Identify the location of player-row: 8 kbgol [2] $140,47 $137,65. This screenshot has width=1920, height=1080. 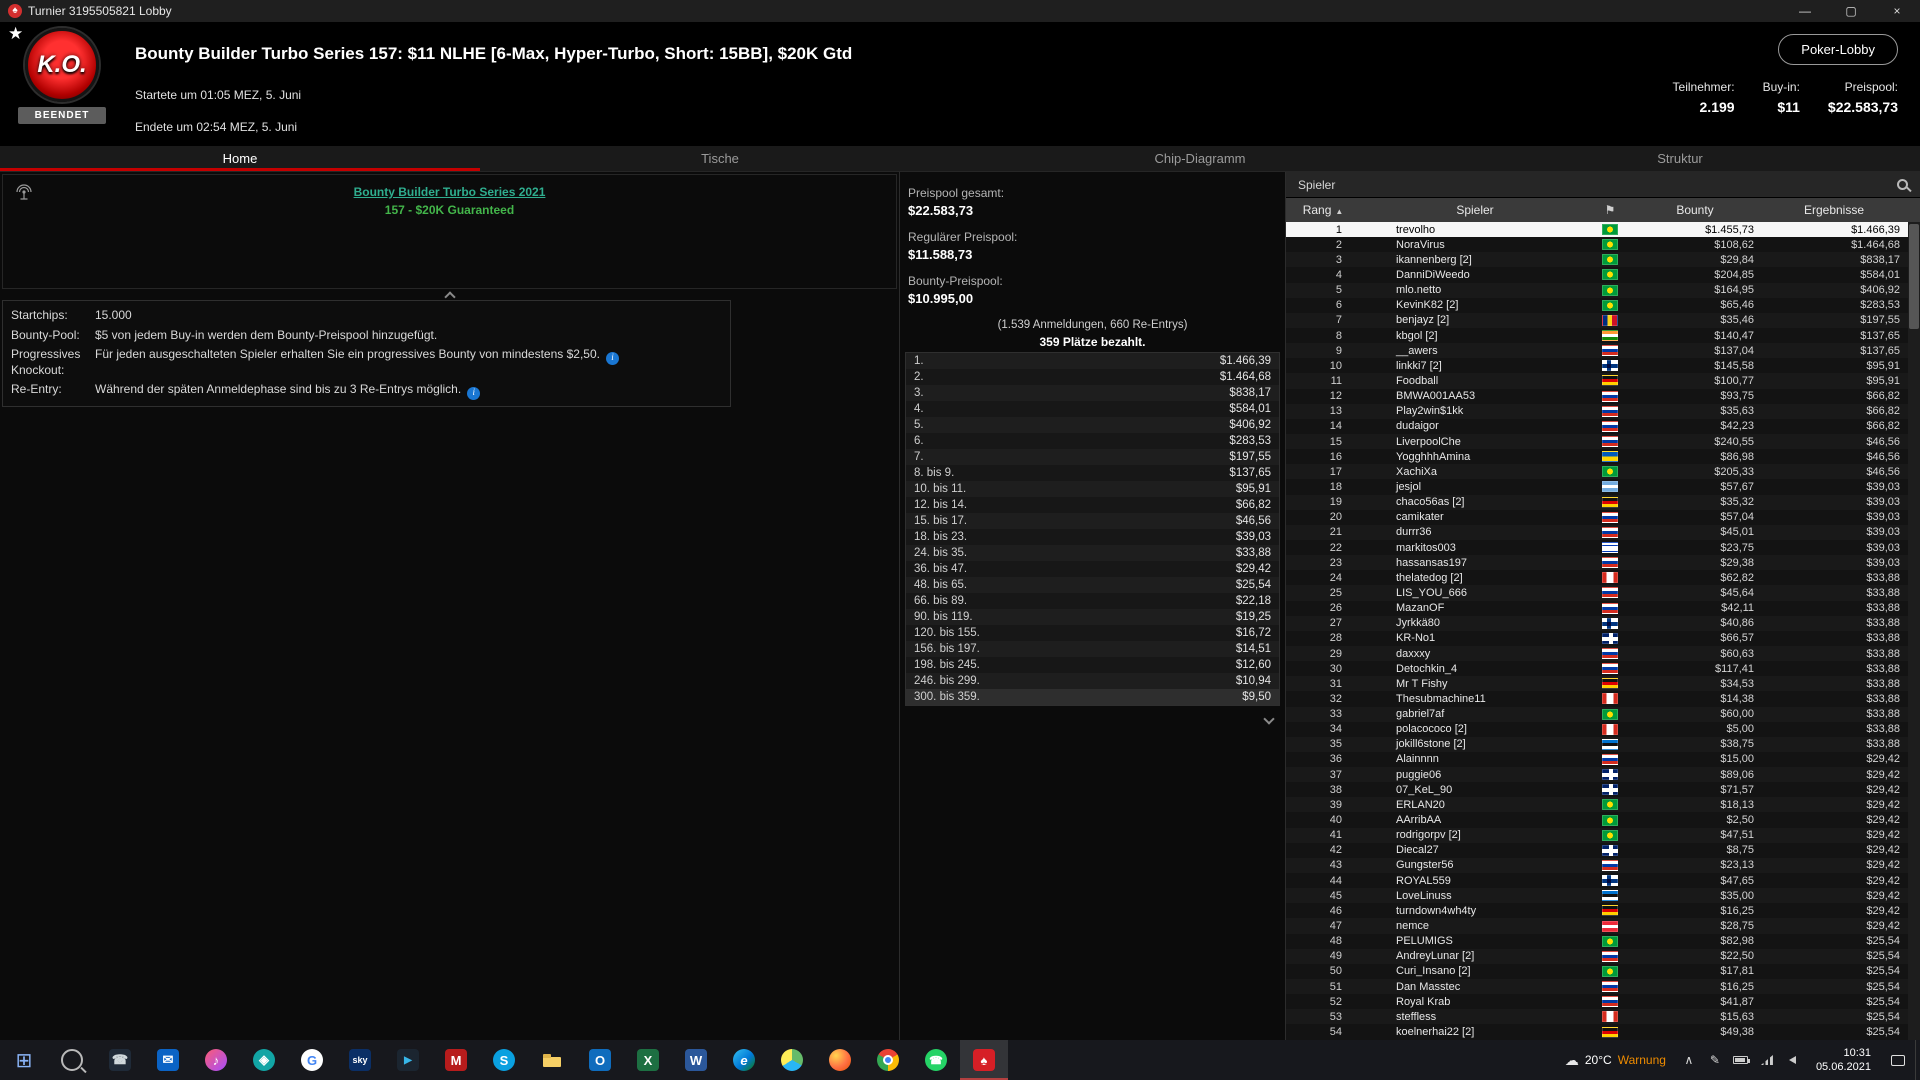
(1597, 335).